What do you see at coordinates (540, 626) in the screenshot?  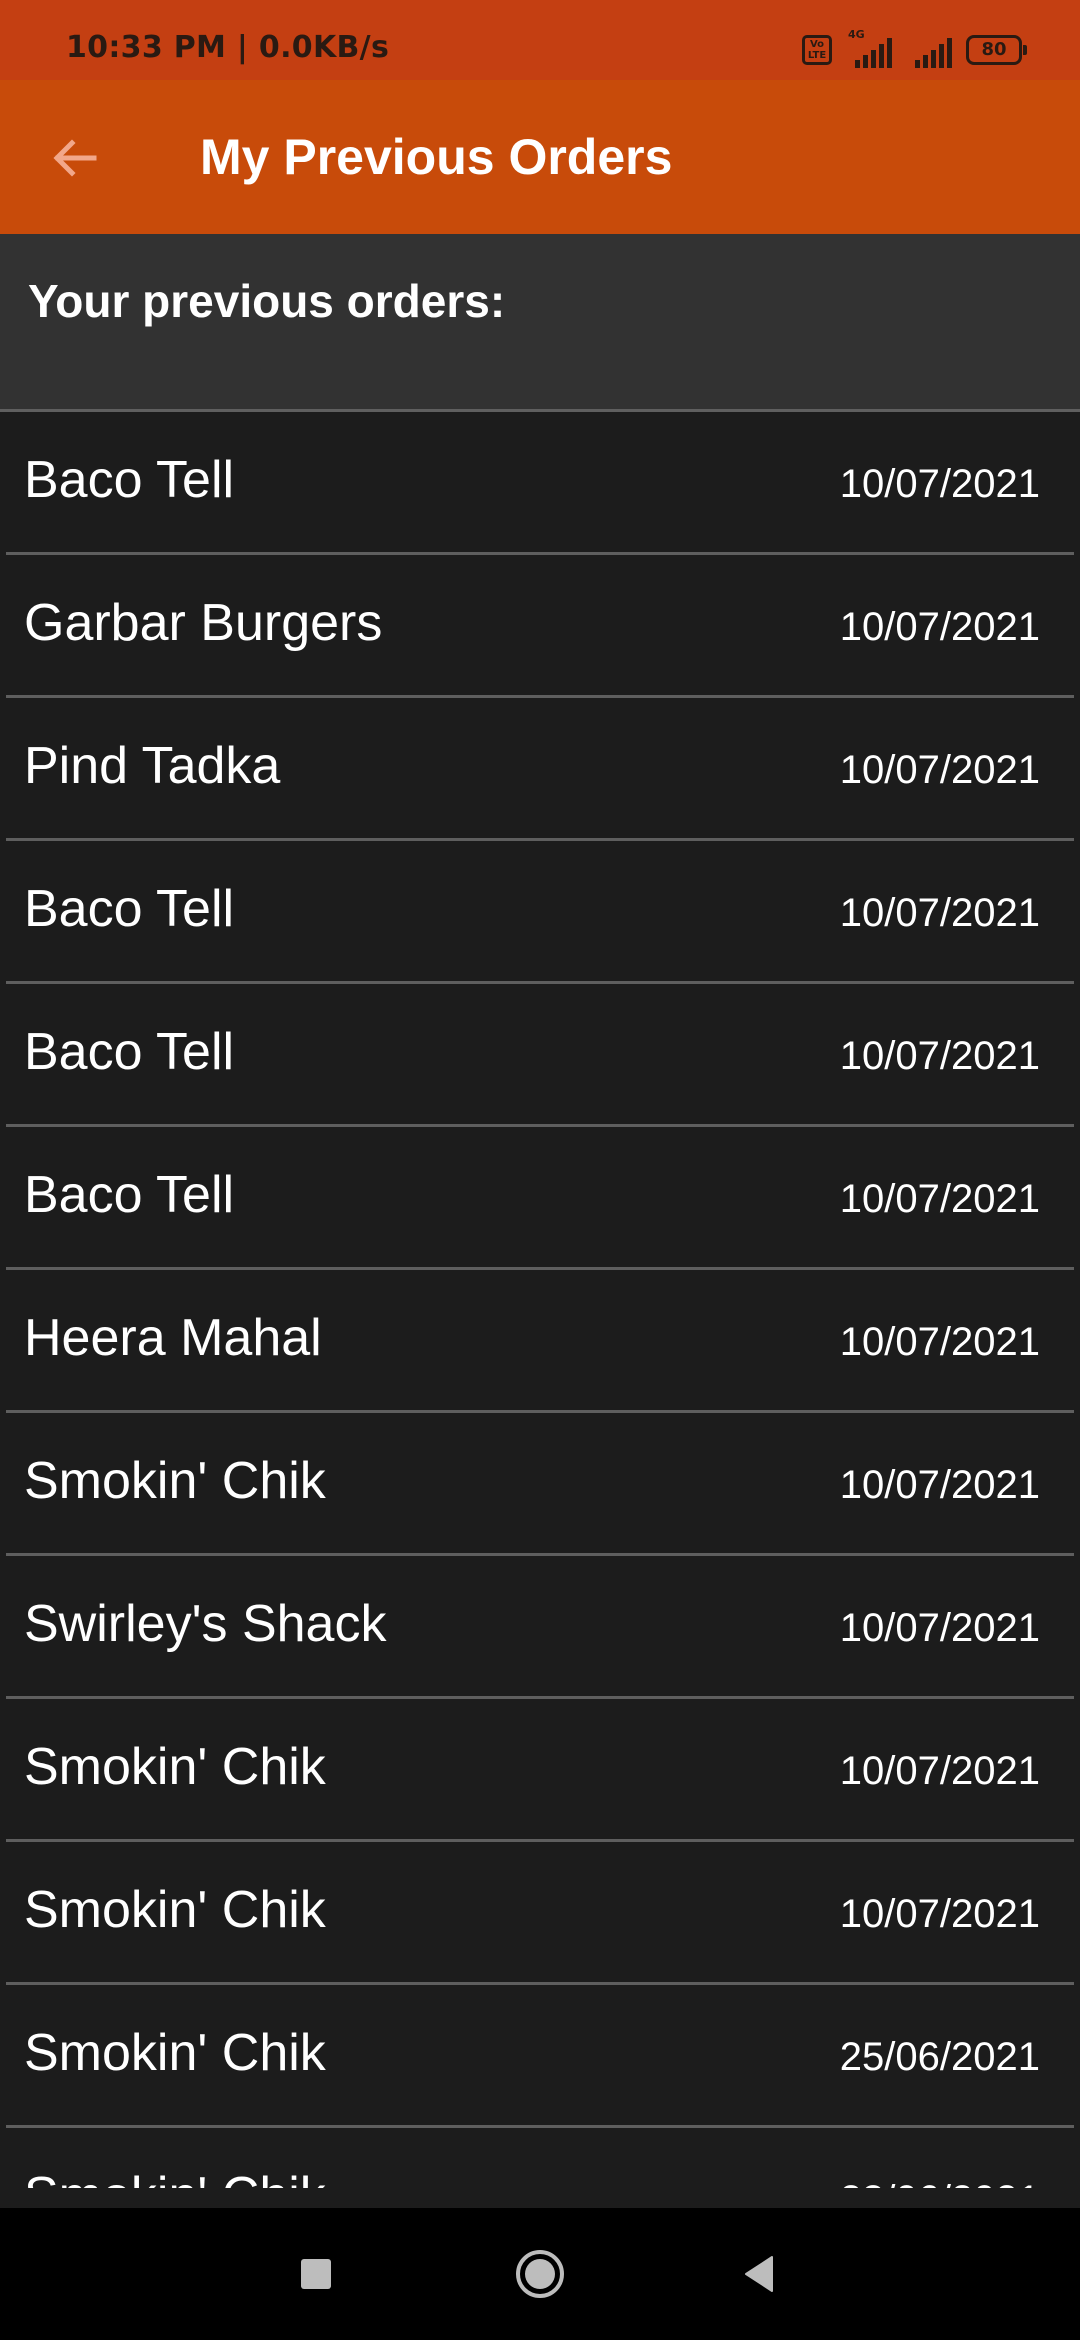 I see `order-row: Garbar Burgers 10/07/2021` at bounding box center [540, 626].